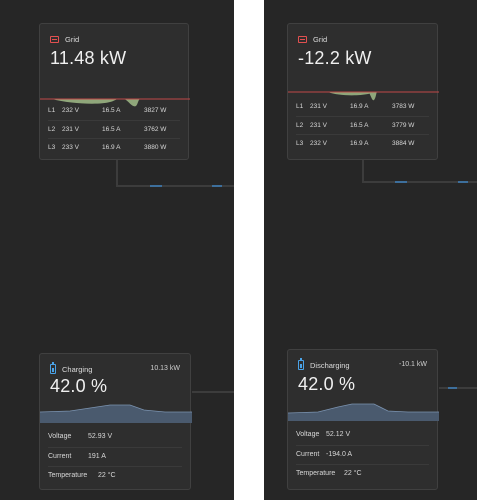 The height and width of the screenshot is (500, 477). Describe the element at coordinates (403, 125) in the screenshot. I see `phase-power: 3779 W` at that location.